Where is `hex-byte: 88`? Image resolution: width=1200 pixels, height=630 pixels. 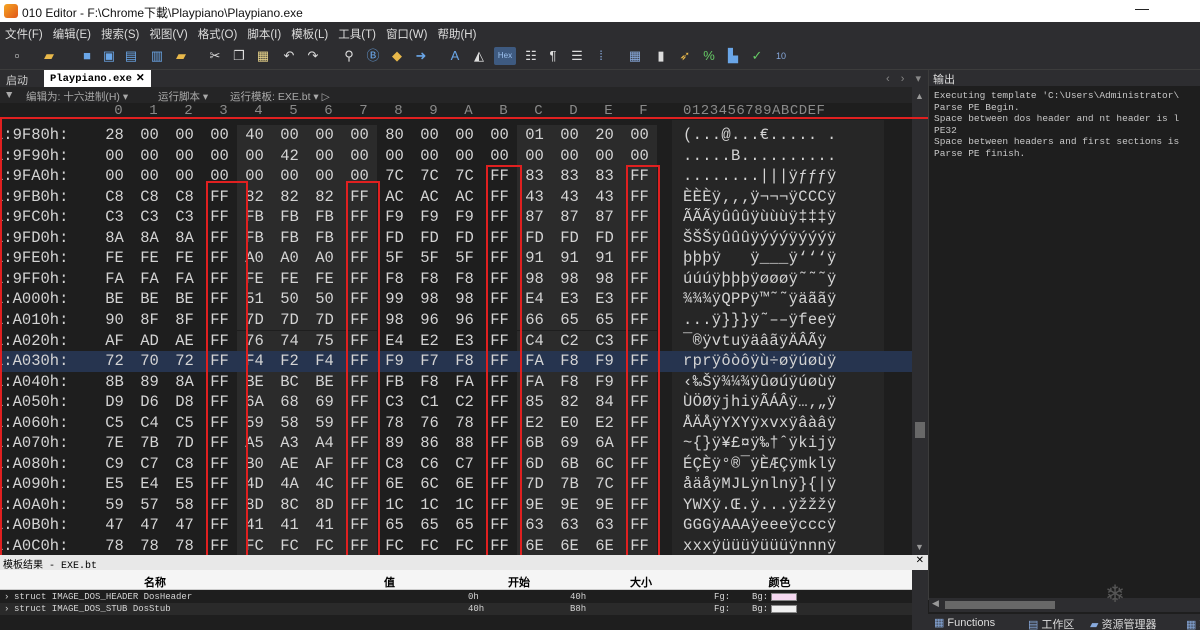
hex-byte: 88 is located at coordinates (464, 443).